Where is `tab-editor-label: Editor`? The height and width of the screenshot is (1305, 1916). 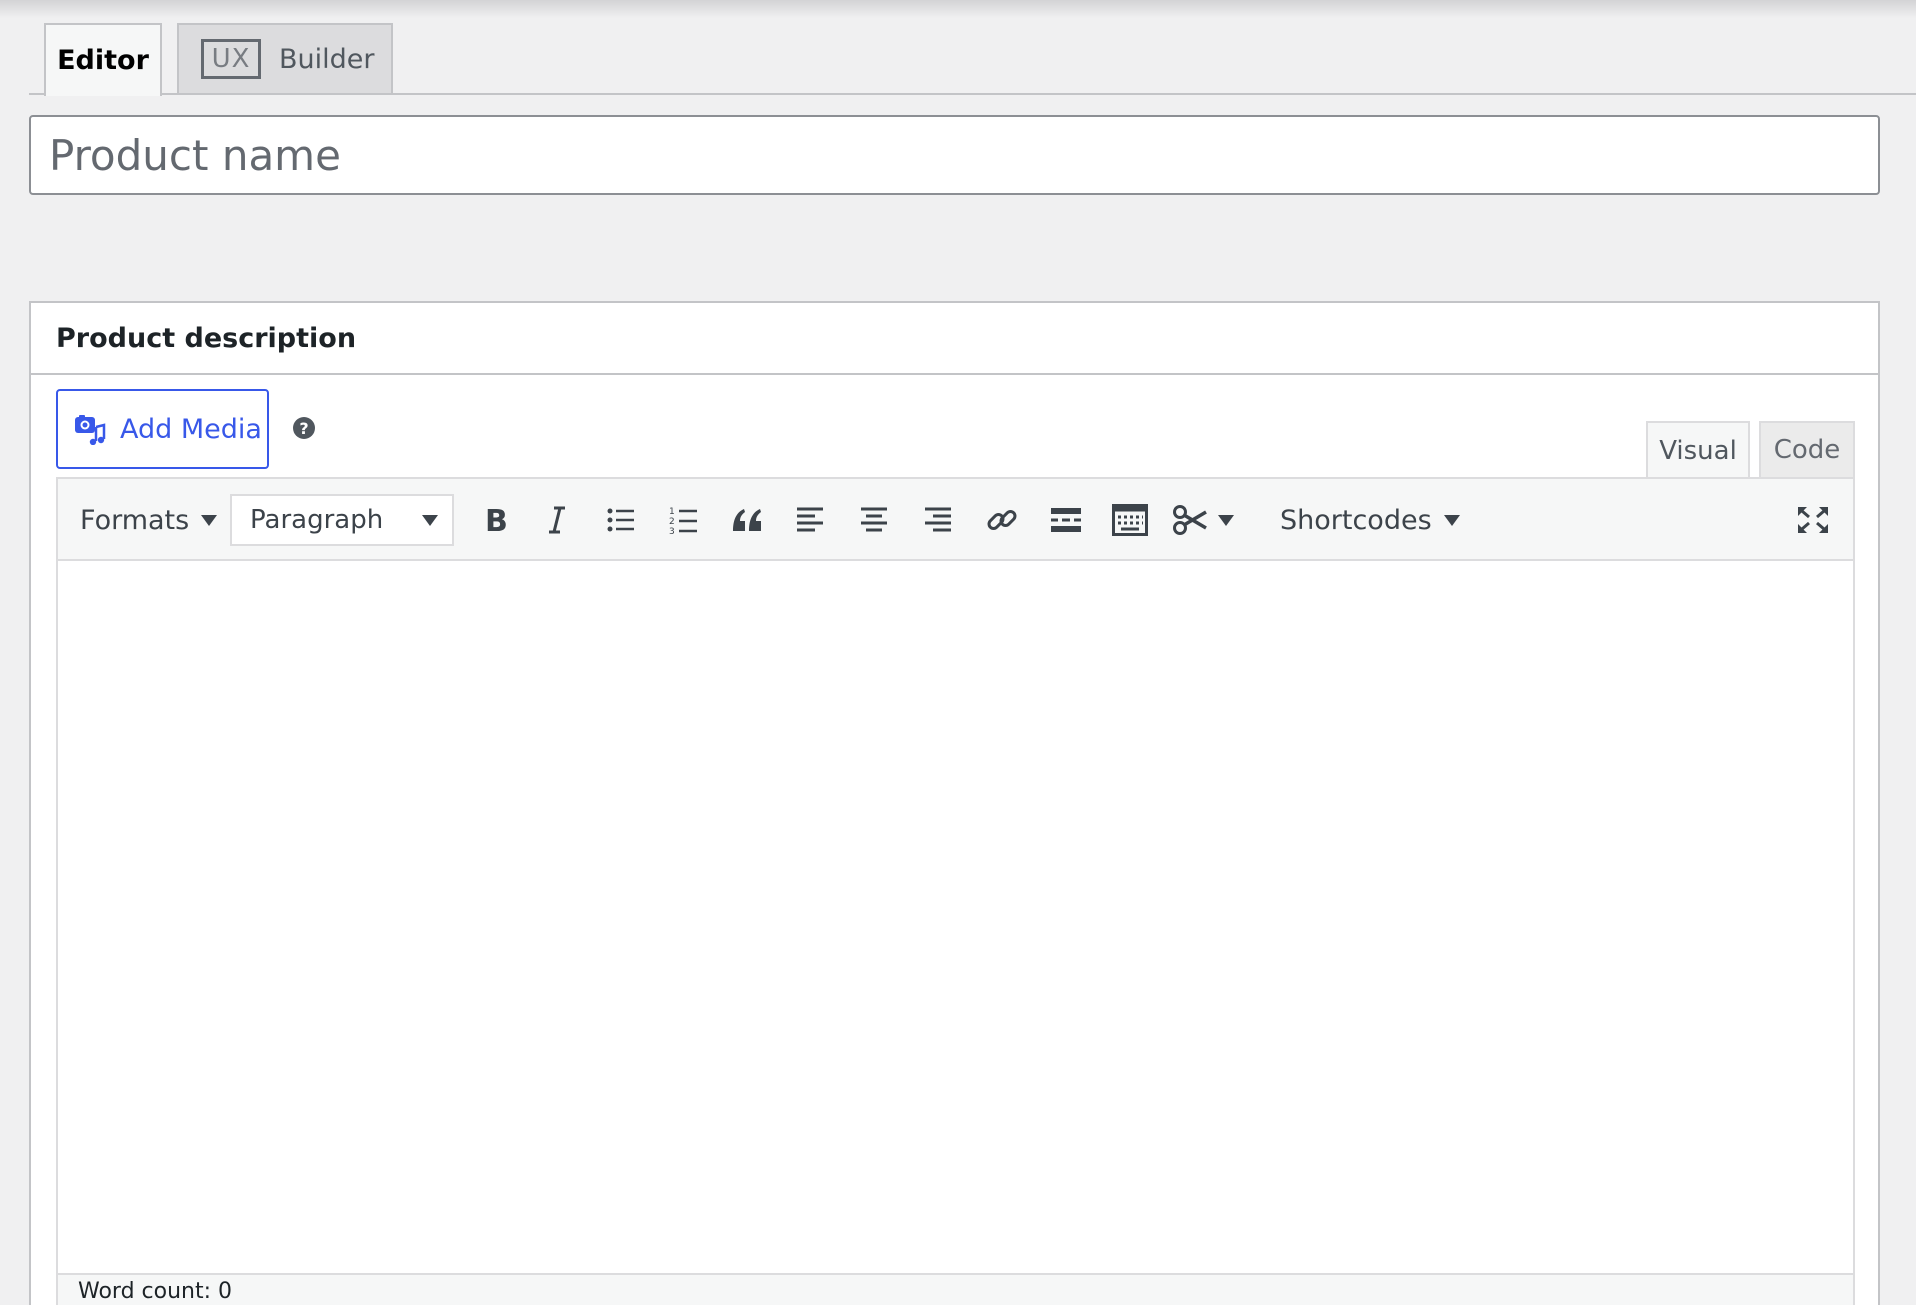
tab-editor-label: Editor is located at coordinates (103, 60).